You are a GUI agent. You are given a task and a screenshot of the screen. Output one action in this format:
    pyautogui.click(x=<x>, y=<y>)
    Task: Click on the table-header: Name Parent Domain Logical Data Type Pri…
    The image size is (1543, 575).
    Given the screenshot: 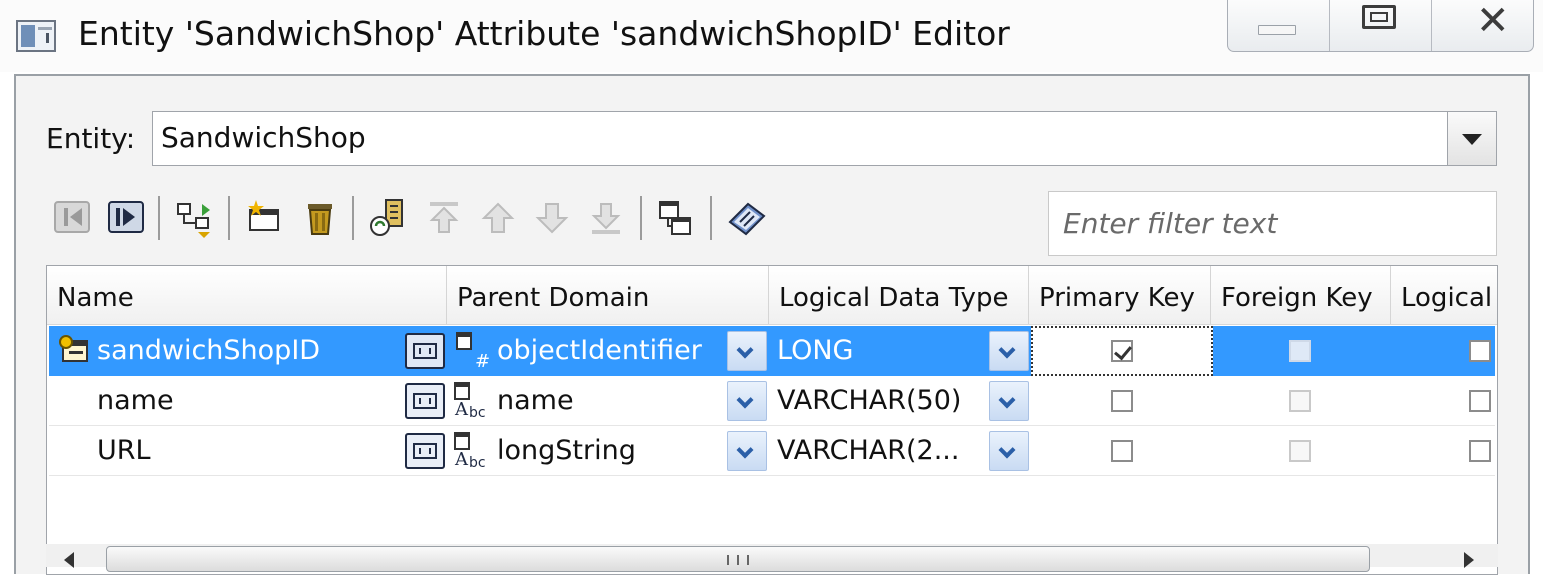 What is the action you would take?
    pyautogui.click(x=772, y=295)
    